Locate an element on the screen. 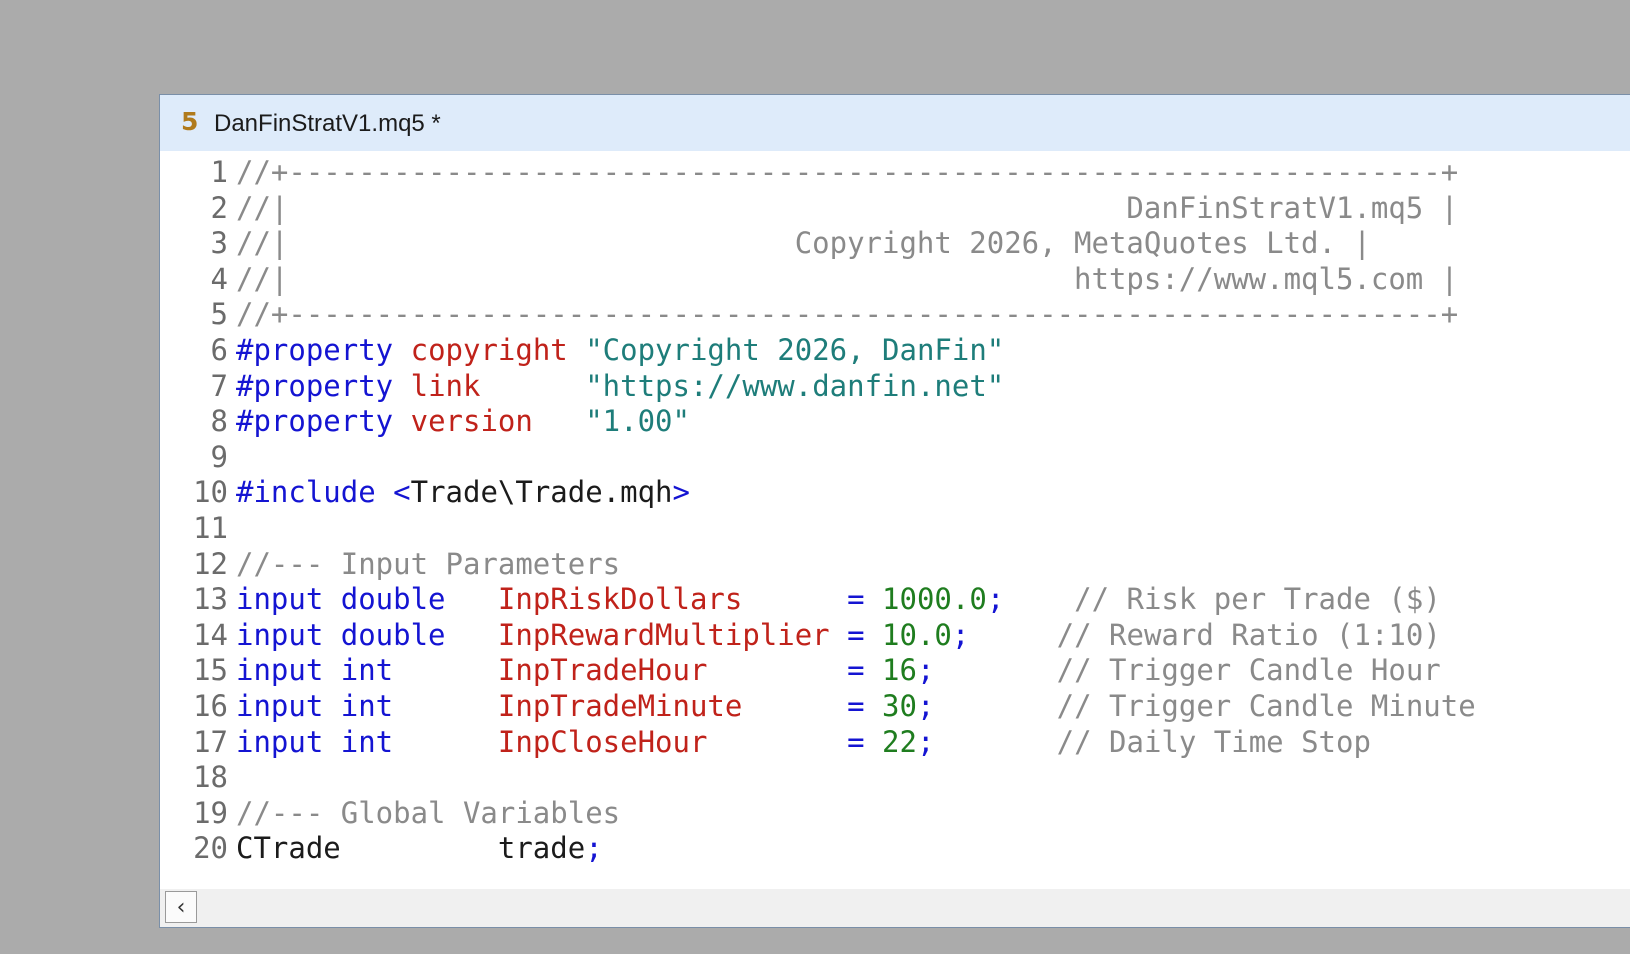  code-token: version is located at coordinates (471, 421).